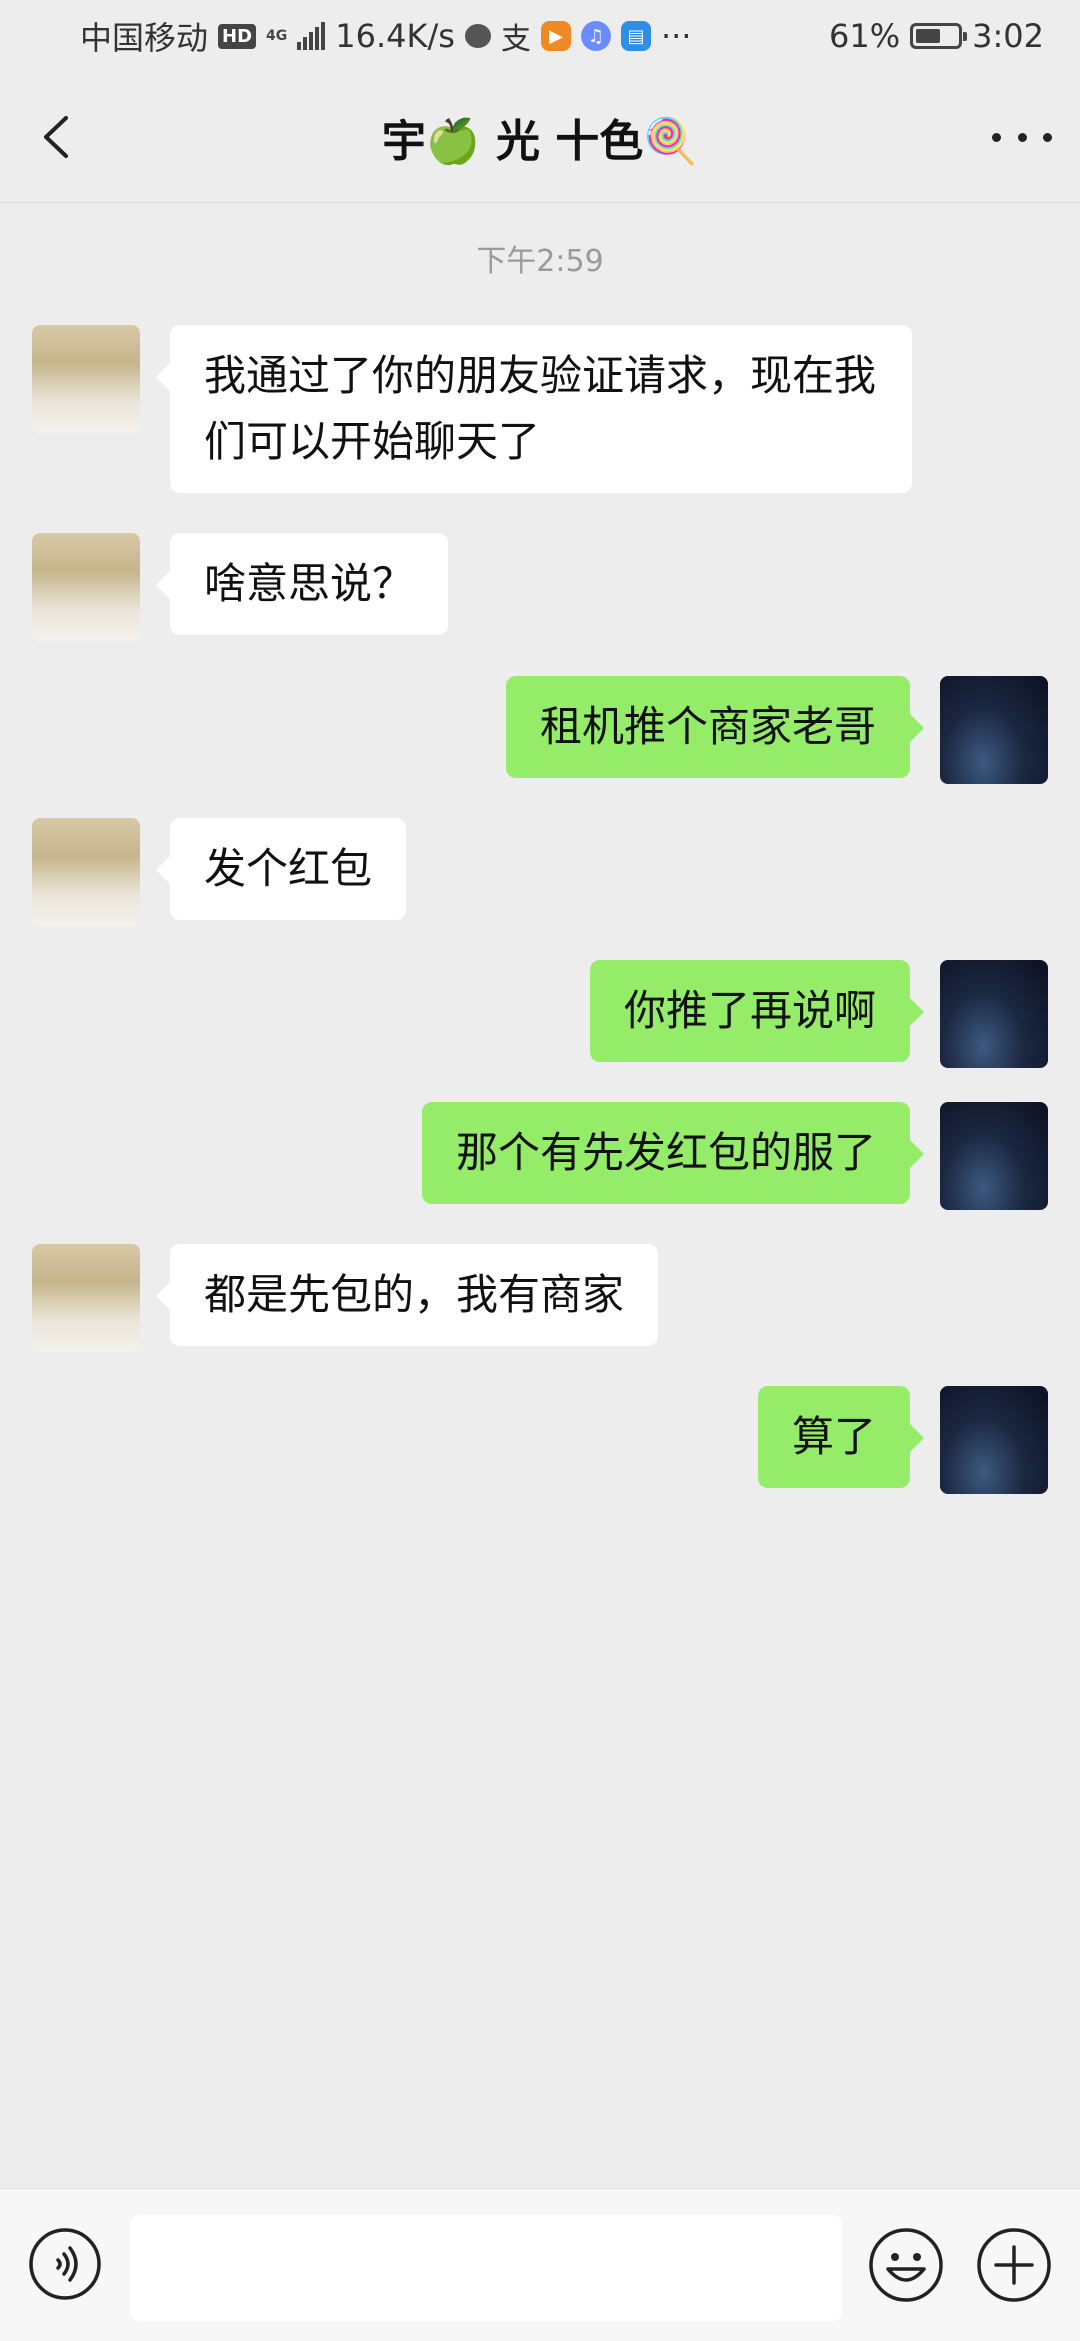  I want to click on message-text: 我通过了你的朋友验证请求，现在我们可以开始聊天了, so click(540, 408).